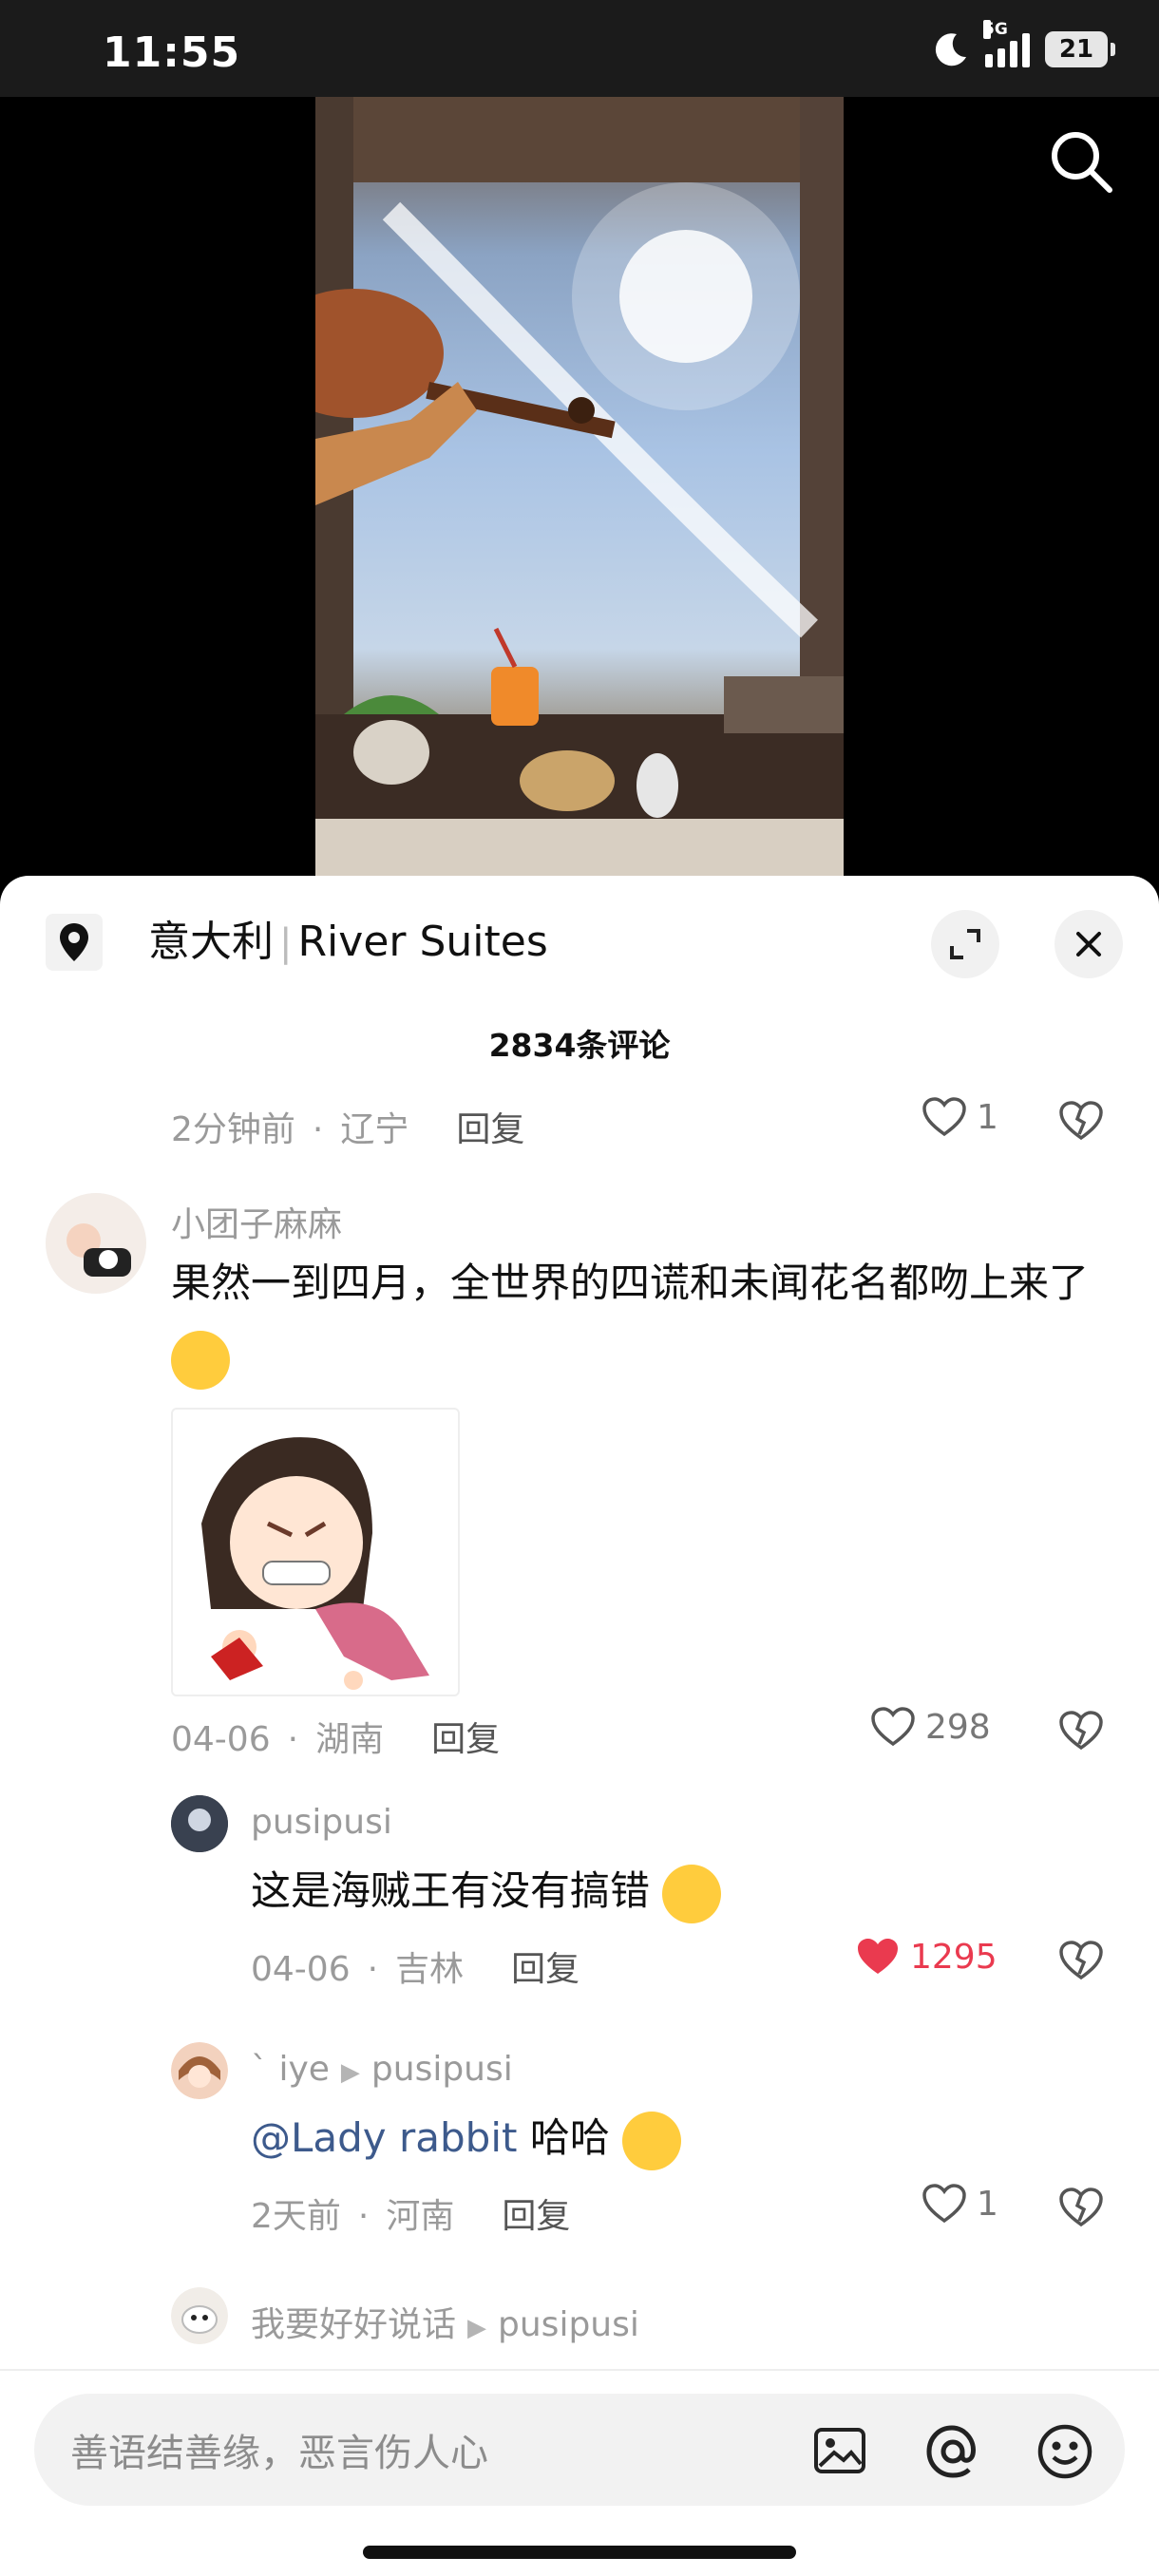  What do you see at coordinates (579, 2552) in the screenshot?
I see `home-indicator` at bounding box center [579, 2552].